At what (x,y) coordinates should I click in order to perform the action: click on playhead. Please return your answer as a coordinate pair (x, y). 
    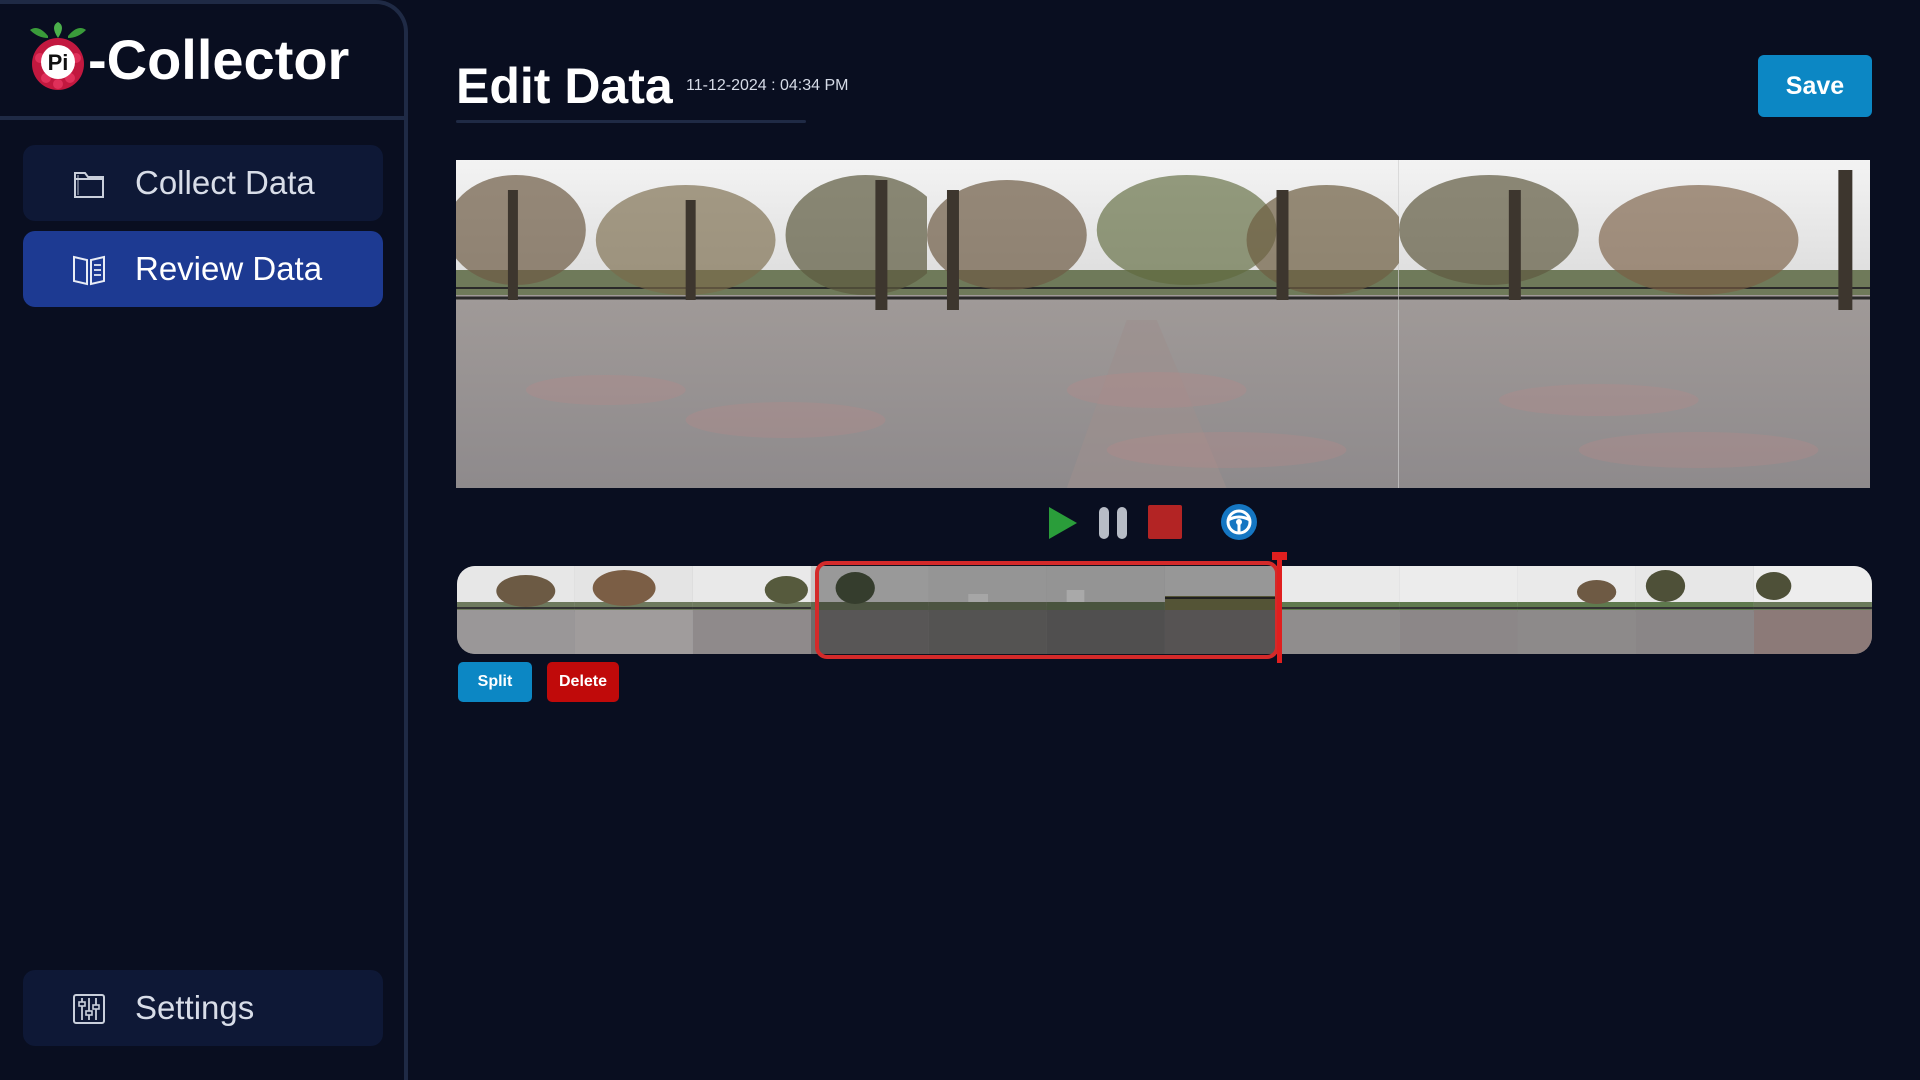
    Looking at the image, I should click on (1279, 608).